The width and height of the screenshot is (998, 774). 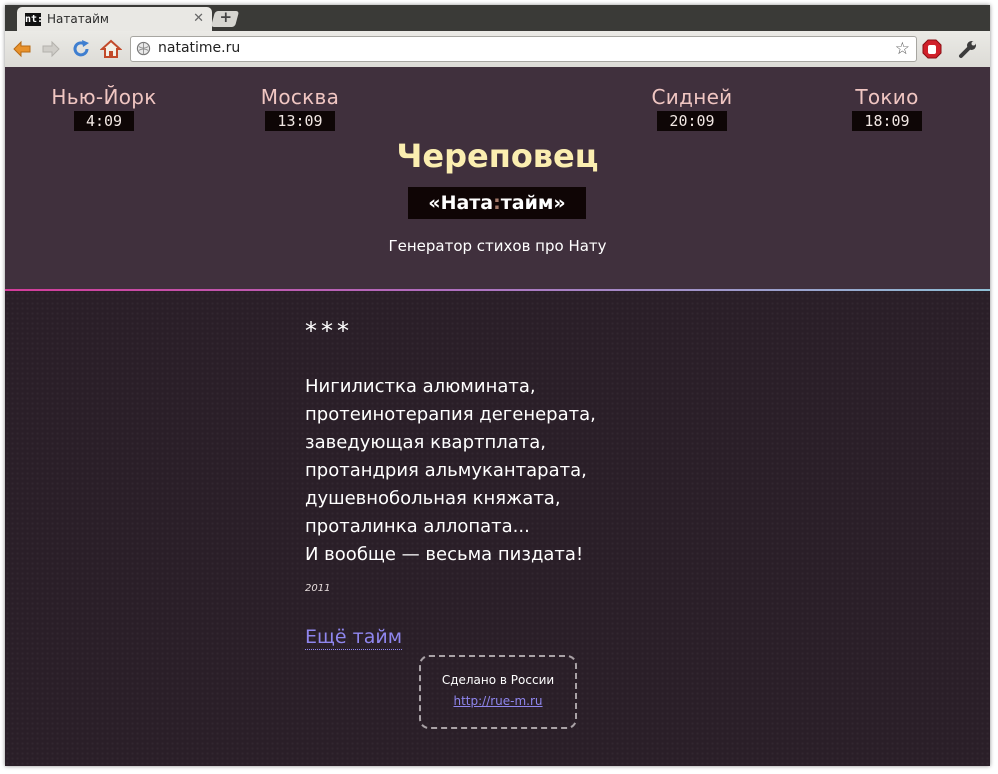 I want to click on clock-sydney: Сидней 20:09, so click(x=692, y=108).